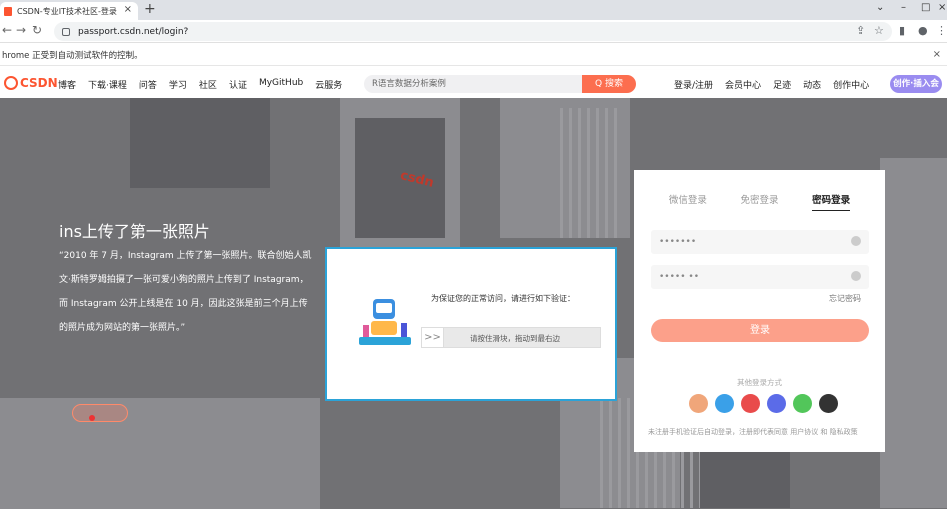 This screenshot has width=947, height=509. Describe the element at coordinates (678, 242) in the screenshot. I see `username-value: •••••••` at that location.